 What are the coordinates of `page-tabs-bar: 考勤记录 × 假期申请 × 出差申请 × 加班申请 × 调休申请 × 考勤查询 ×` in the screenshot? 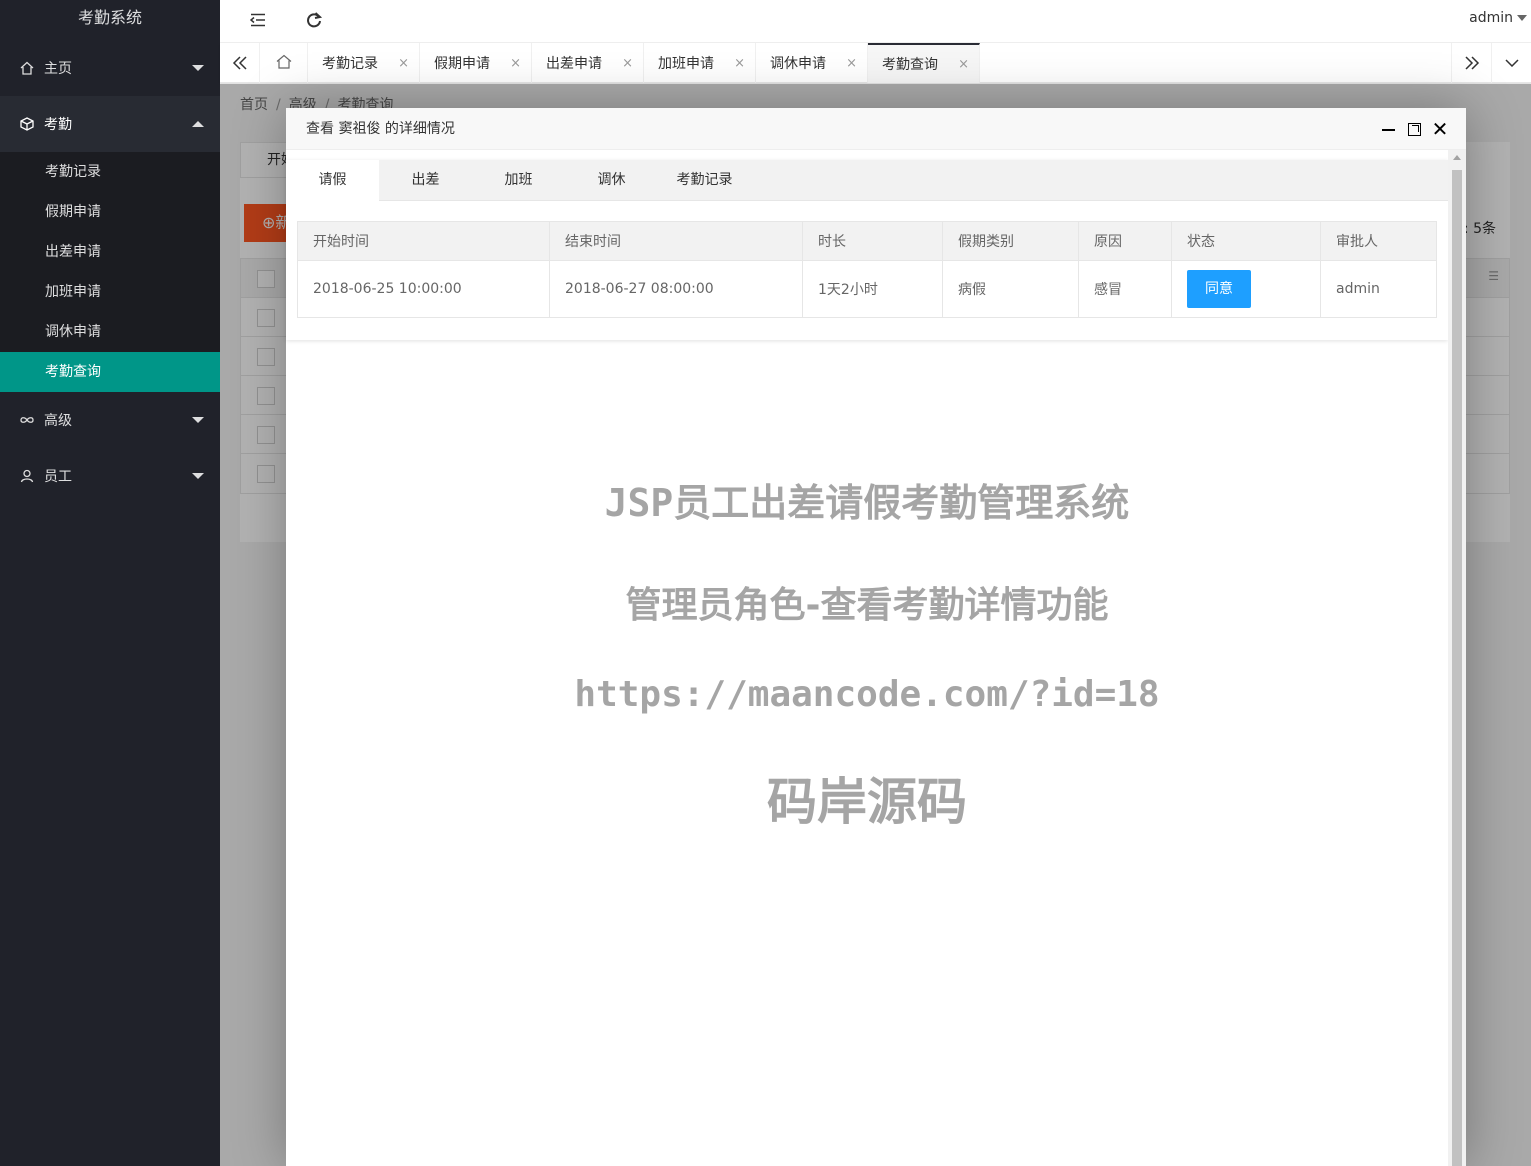 It's located at (875, 63).